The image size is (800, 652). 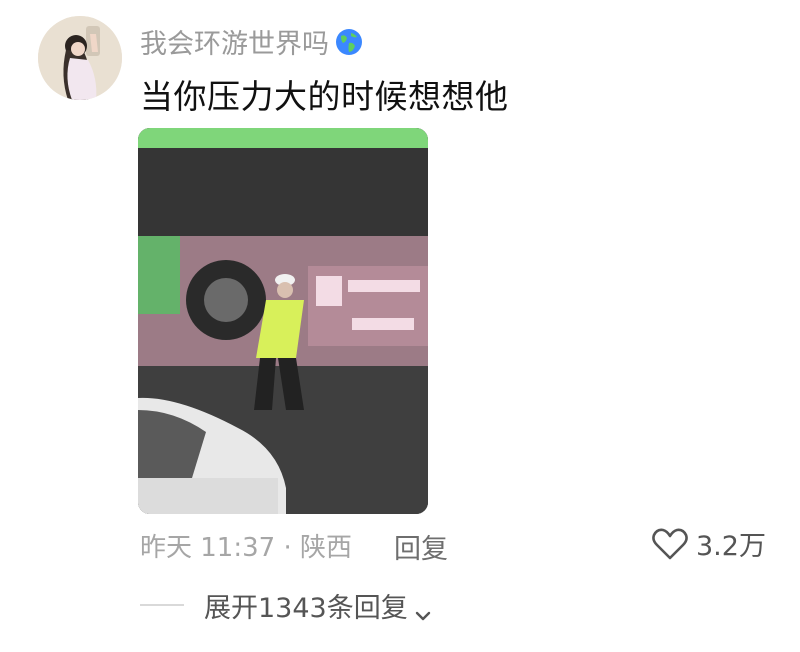 I want to click on reply-button: 回复, so click(x=421, y=546).